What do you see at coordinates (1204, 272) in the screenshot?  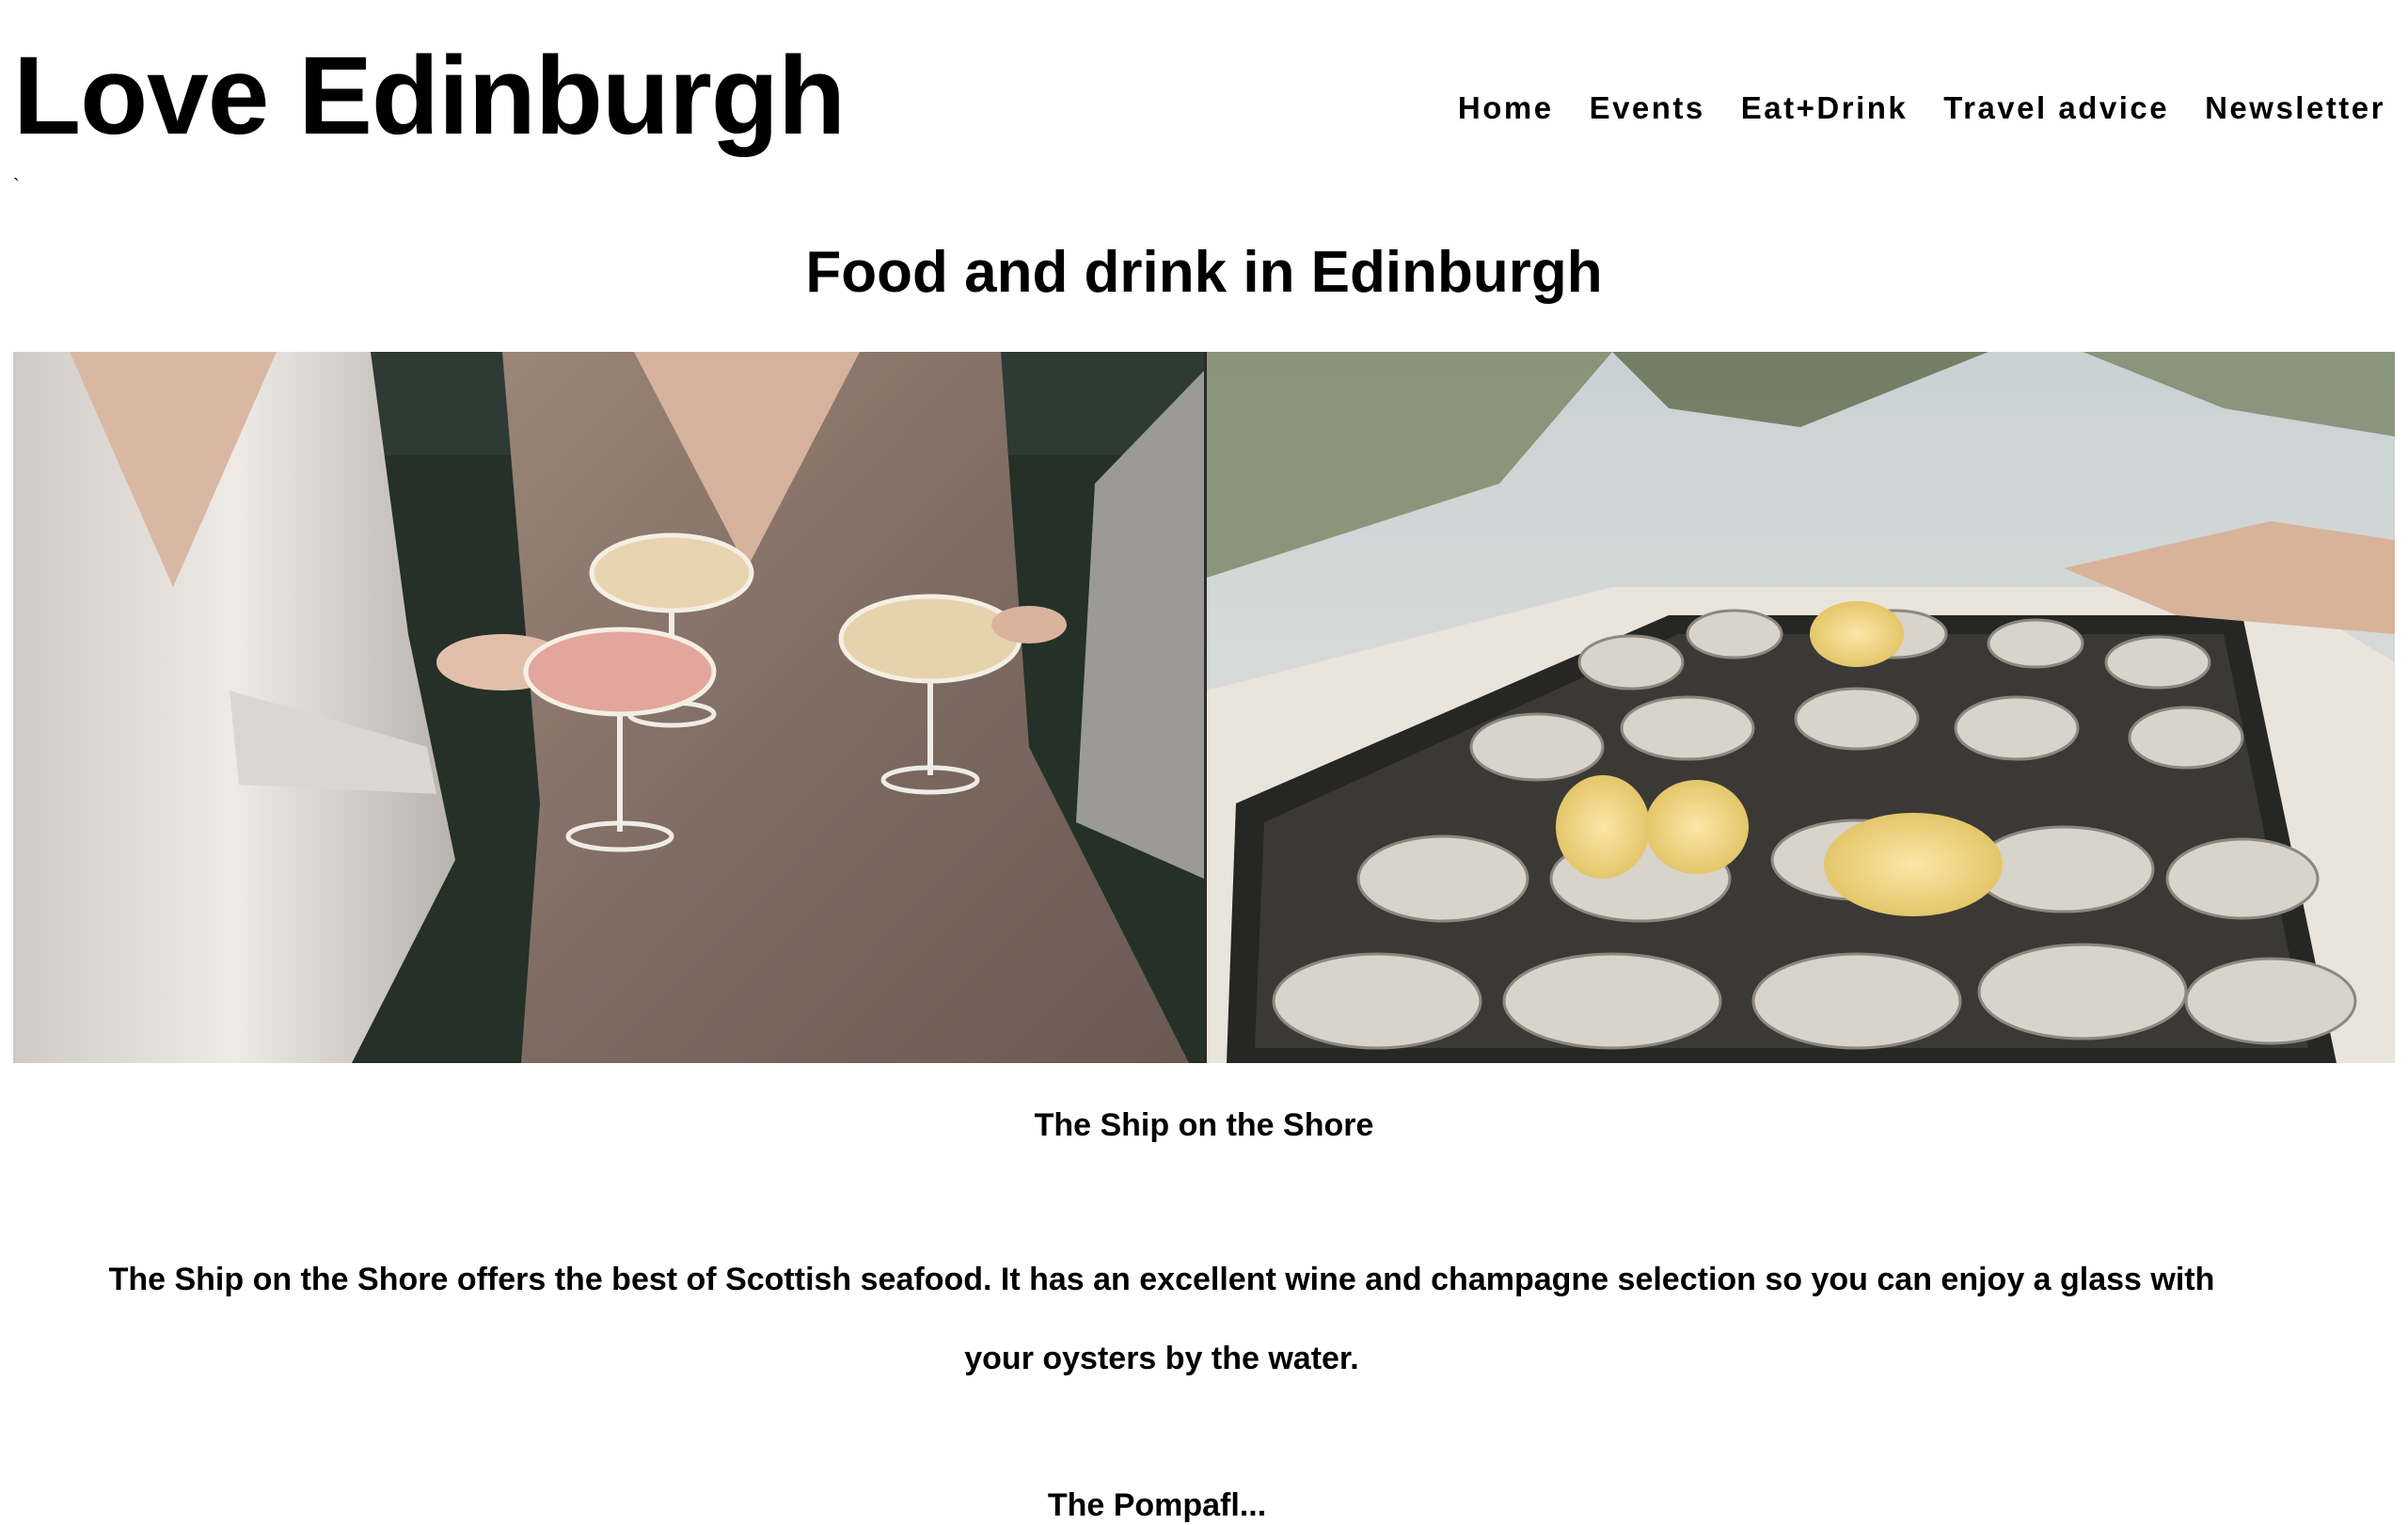 I see `page-title: Food and drink in Edinburgh` at bounding box center [1204, 272].